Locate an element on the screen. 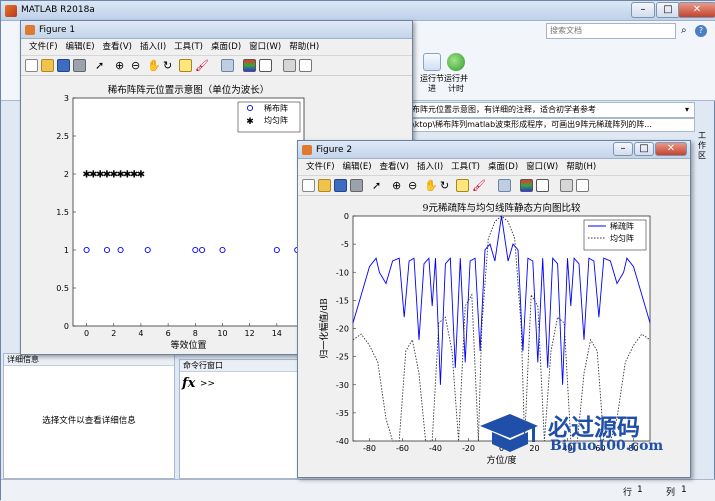 This screenshot has width=715, height=501. legend-label: 稀疏阵 is located at coordinates (622, 226).